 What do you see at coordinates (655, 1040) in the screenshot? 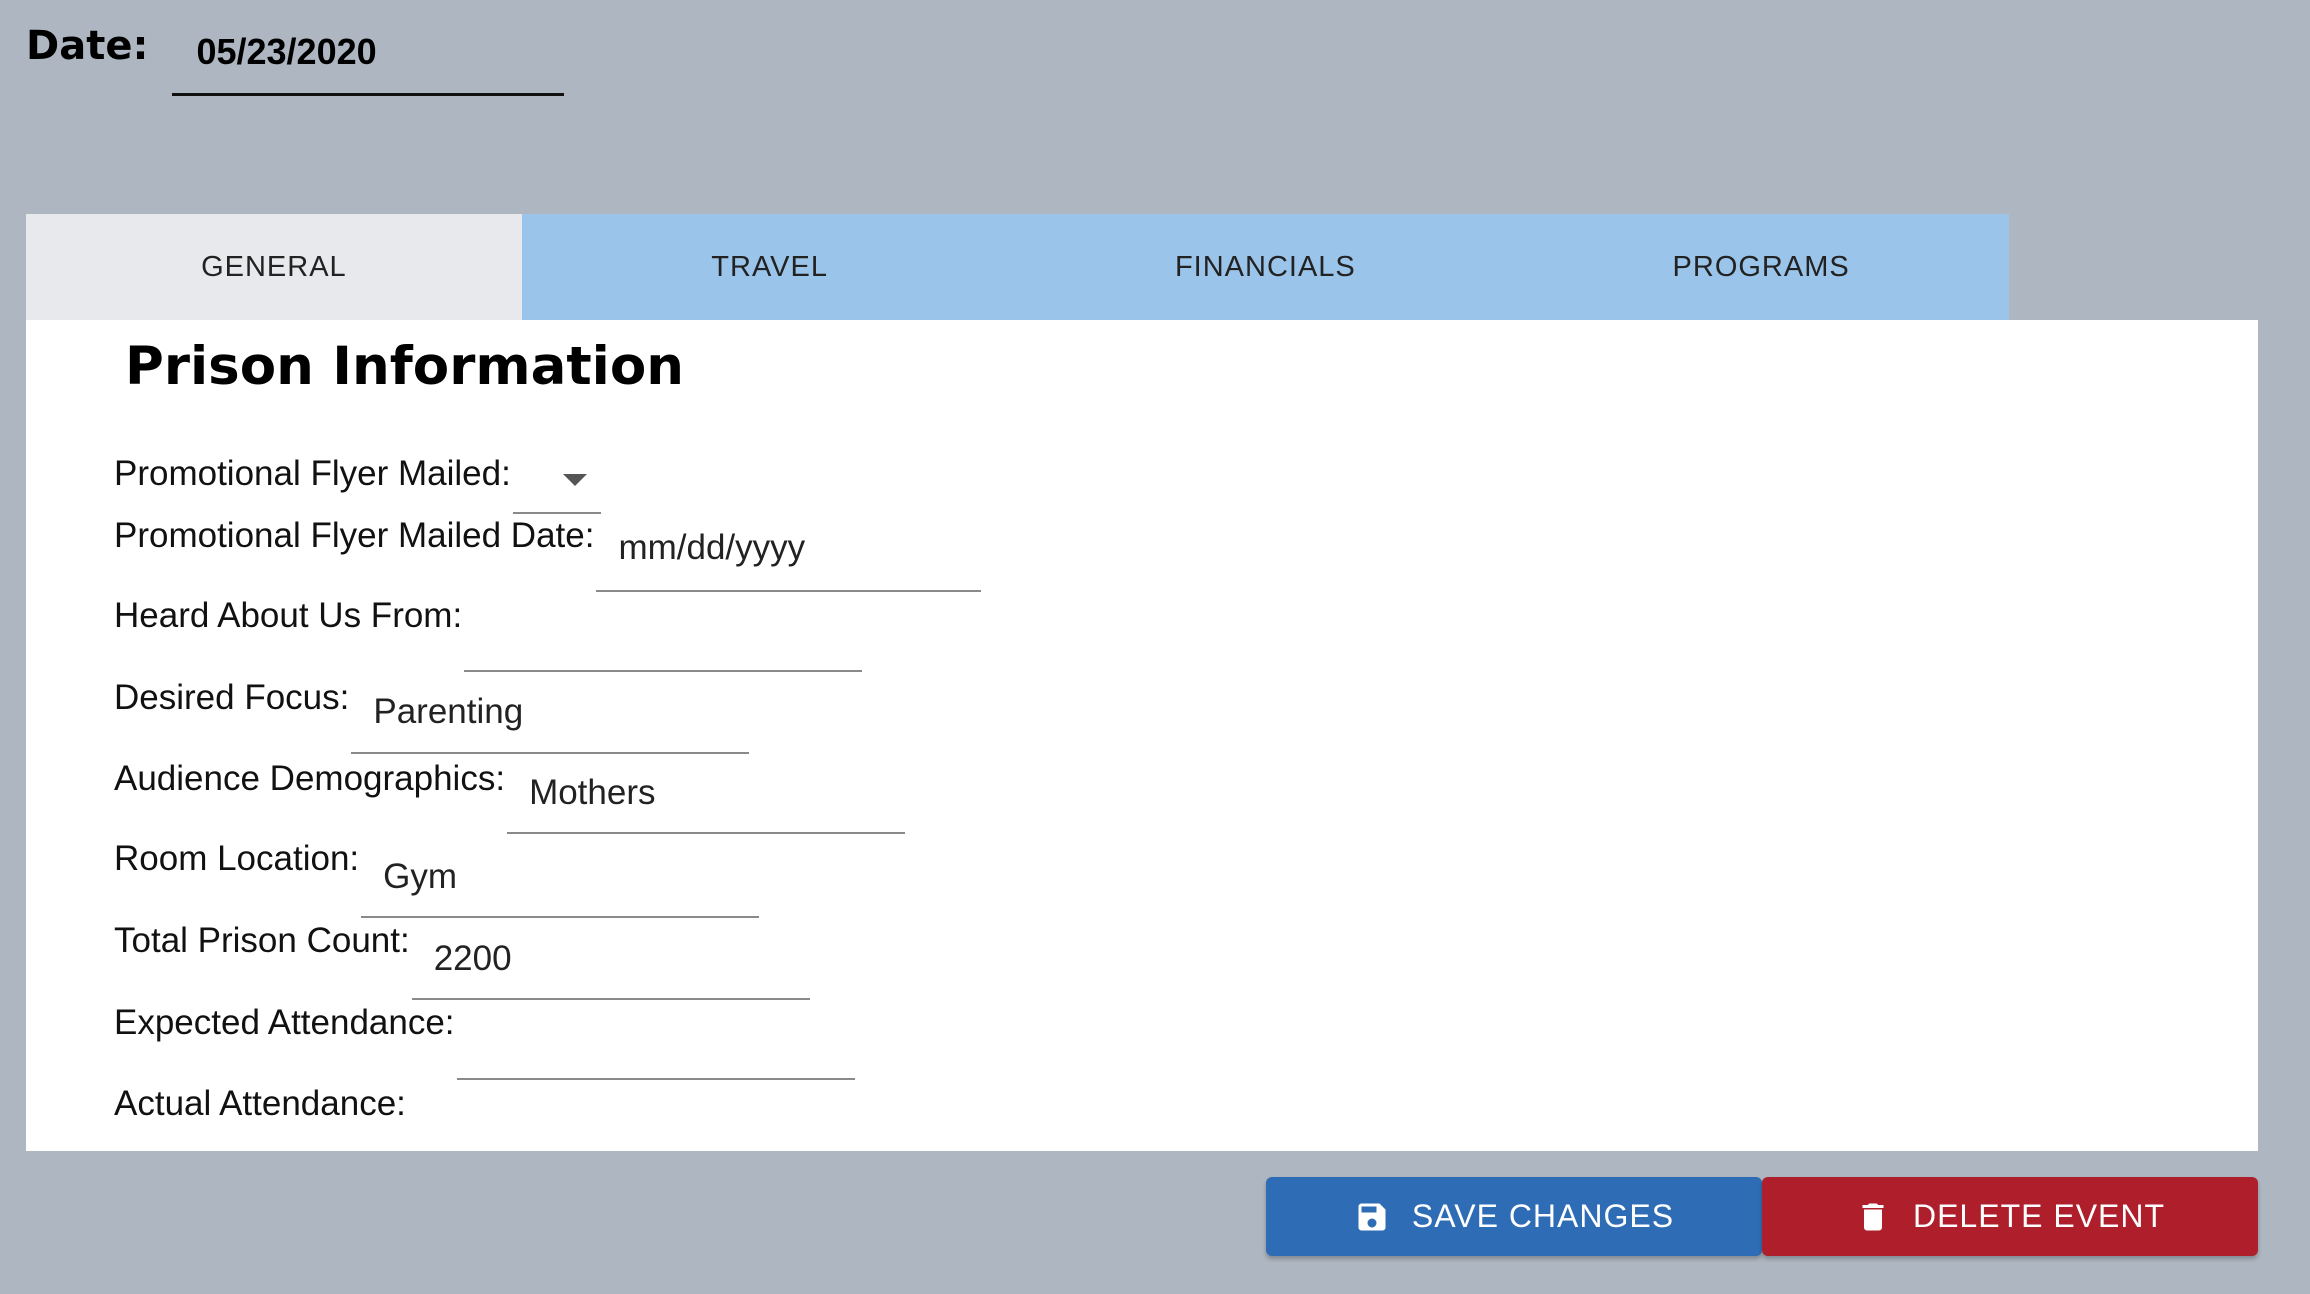
I see `expected-attendance-input` at bounding box center [655, 1040].